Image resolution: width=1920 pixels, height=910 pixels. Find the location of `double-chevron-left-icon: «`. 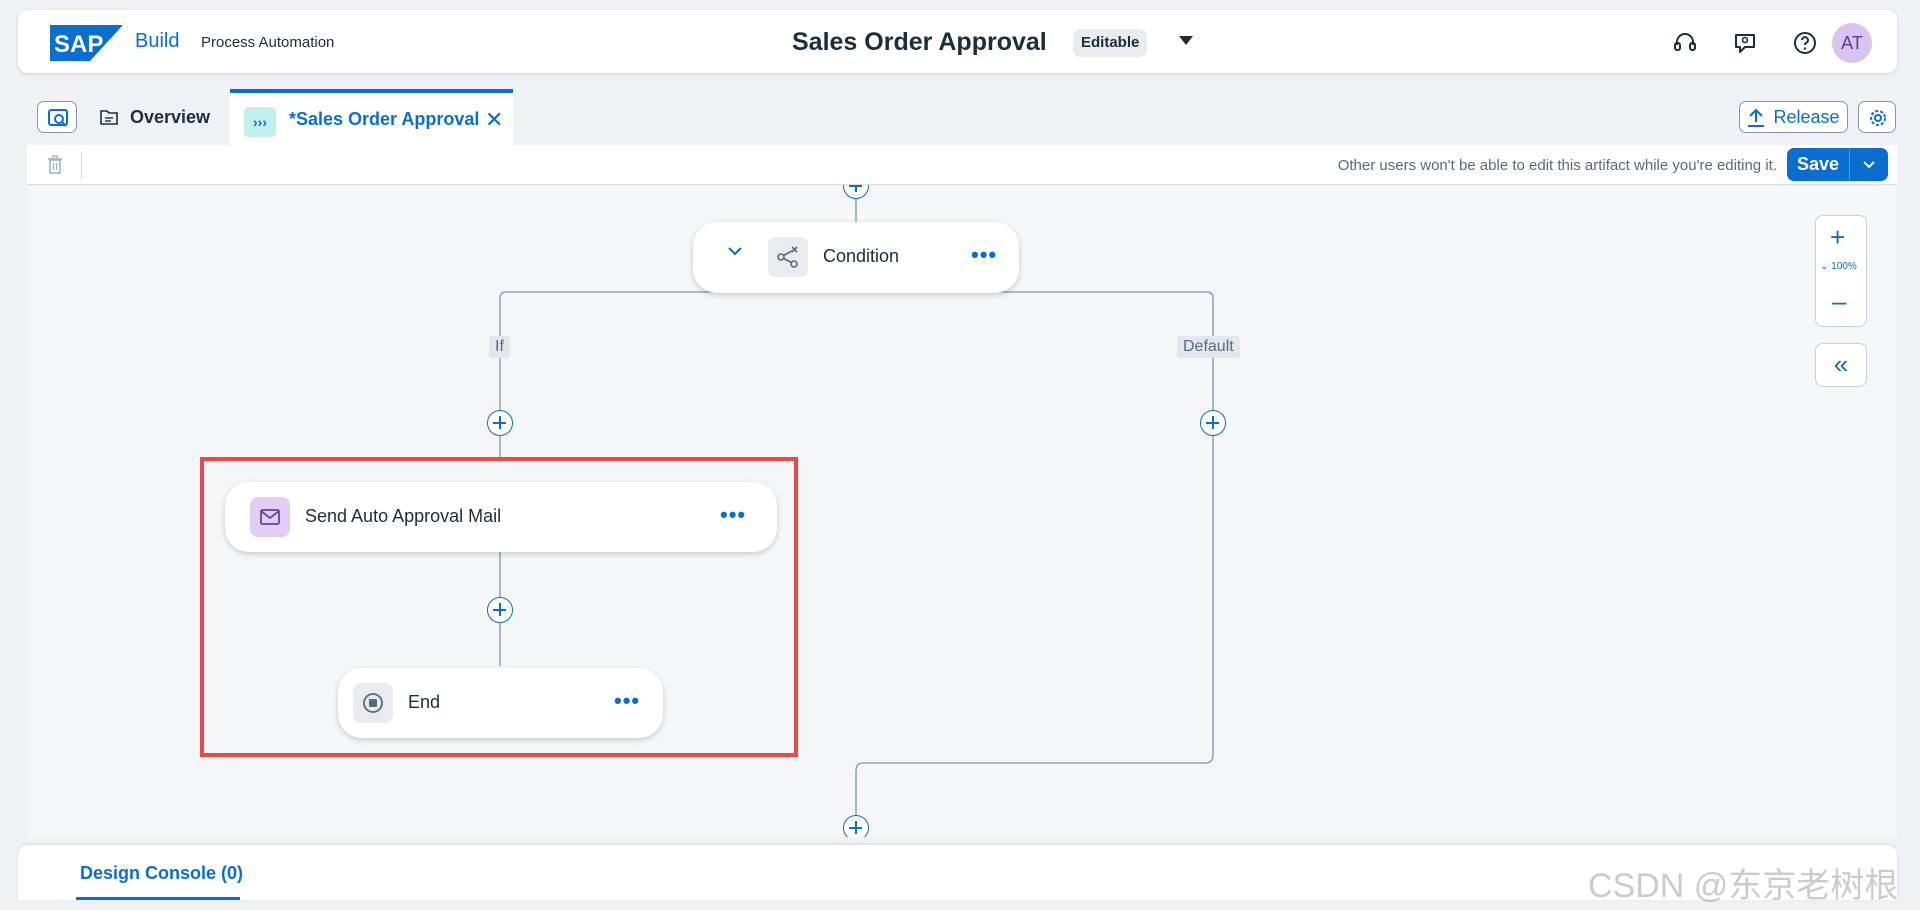

double-chevron-left-icon: « is located at coordinates (1841, 364).